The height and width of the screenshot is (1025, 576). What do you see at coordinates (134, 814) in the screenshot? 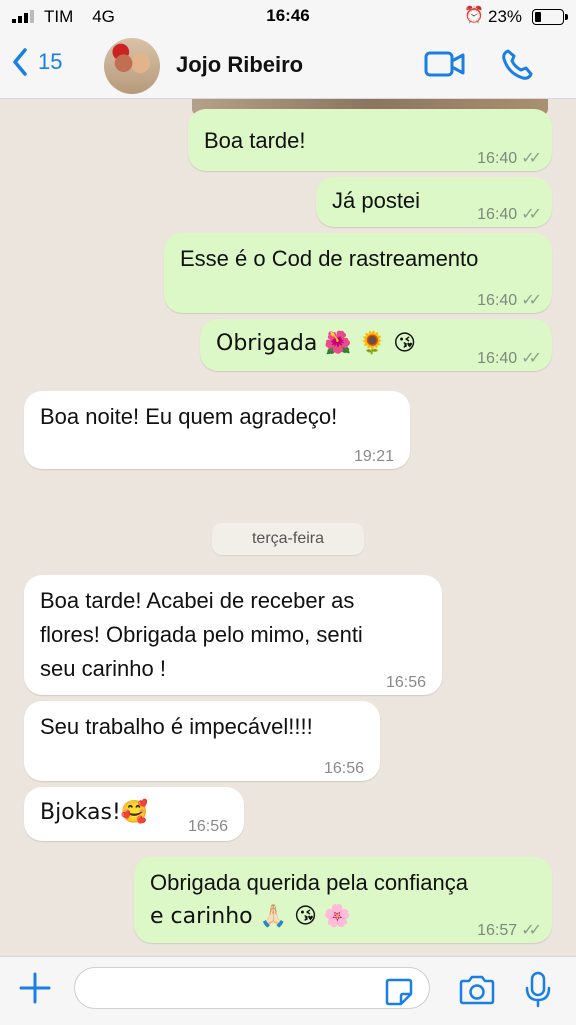
I see `message-bubble: Bjokas!🥰 16:56` at bounding box center [134, 814].